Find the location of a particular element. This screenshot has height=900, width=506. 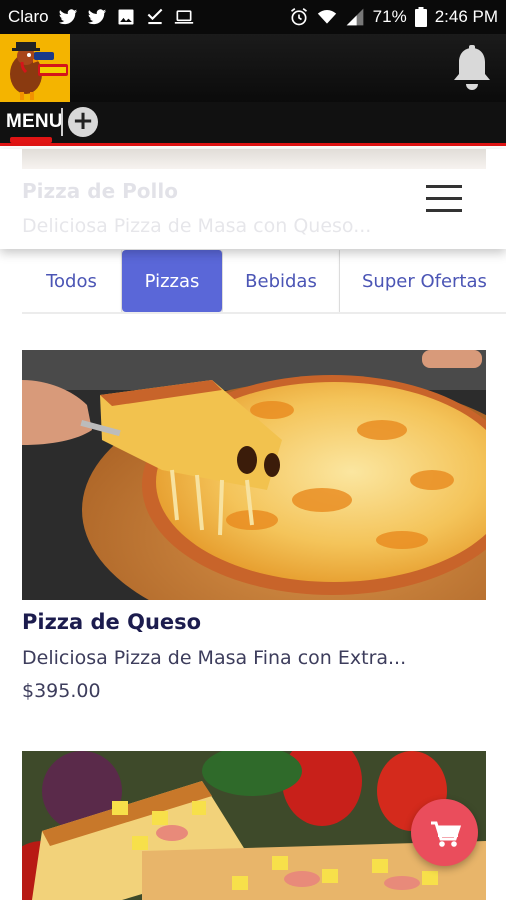

category-tabs: Todos Pizzas Bebidas Super Ofertas is located at coordinates (264, 282).